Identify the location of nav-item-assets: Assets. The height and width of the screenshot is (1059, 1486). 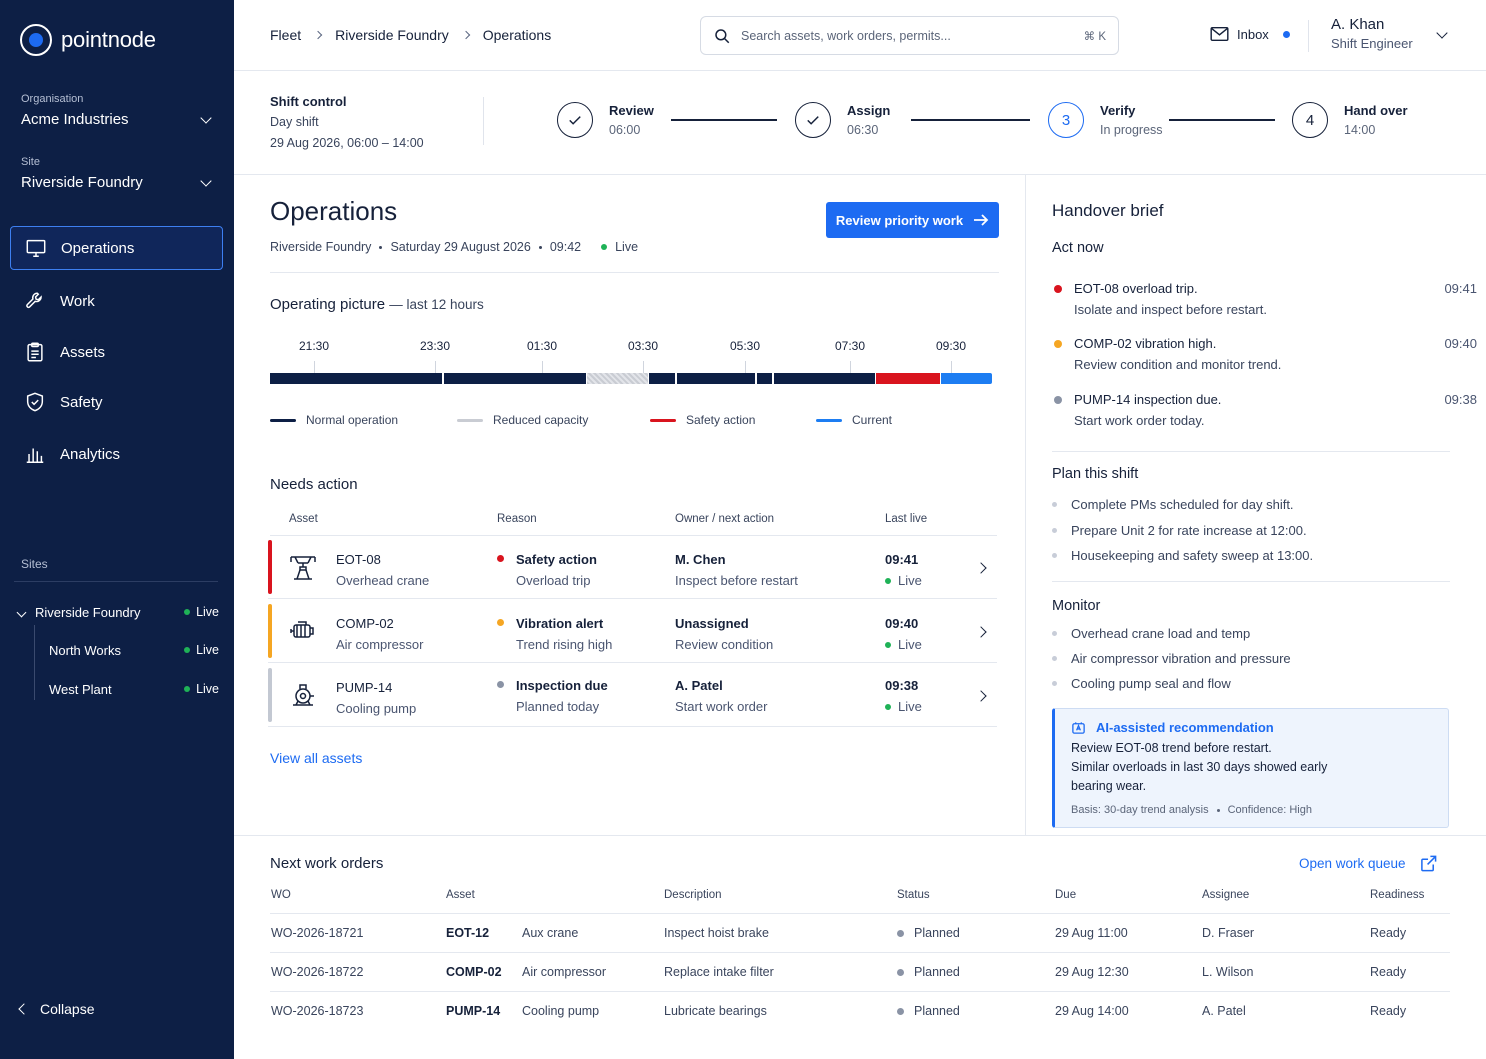
(116, 352).